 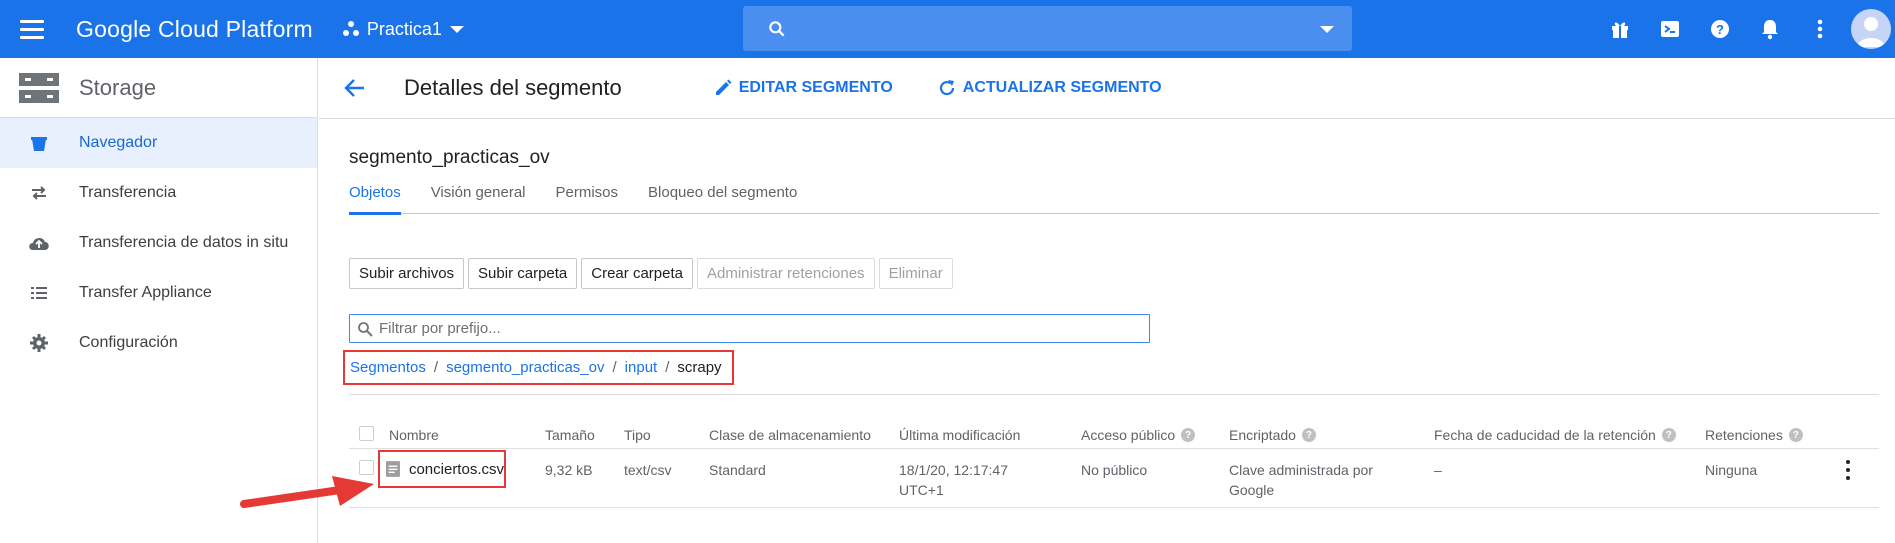 What do you see at coordinates (1138, 435) in the screenshot?
I see `column-header-public-access: Acceso público?` at bounding box center [1138, 435].